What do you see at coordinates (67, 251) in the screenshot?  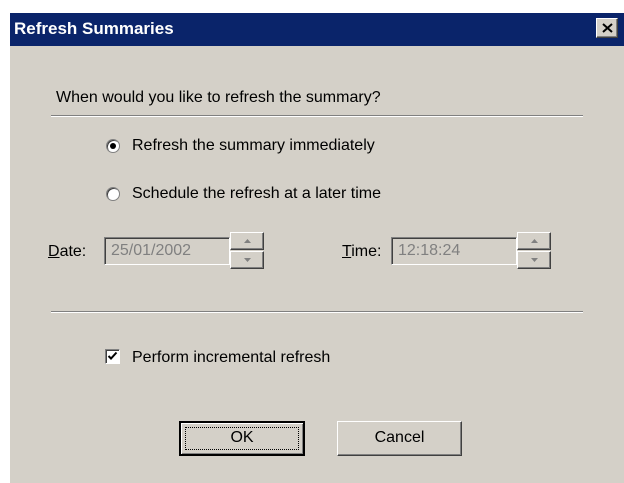 I see `date-label: Date:` at bounding box center [67, 251].